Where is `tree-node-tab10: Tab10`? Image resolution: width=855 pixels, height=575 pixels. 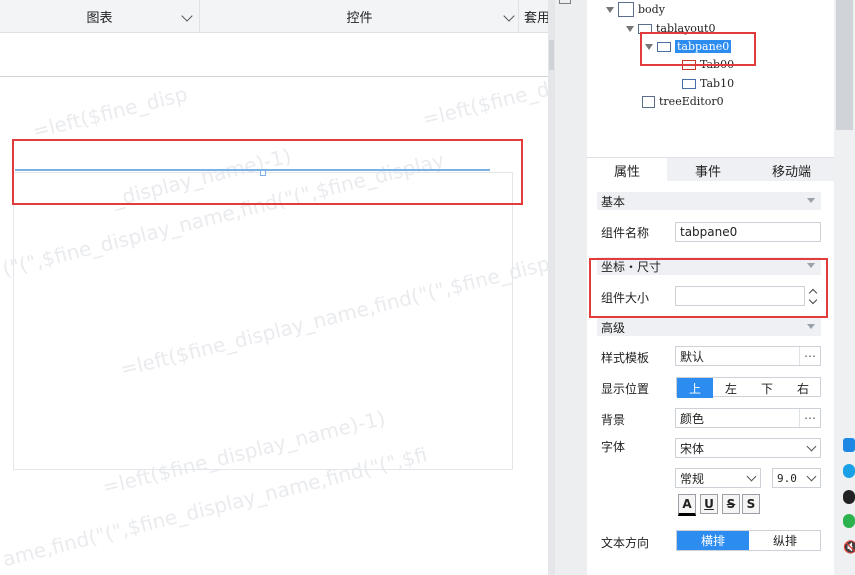 tree-node-tab10: Tab10 is located at coordinates (708, 83).